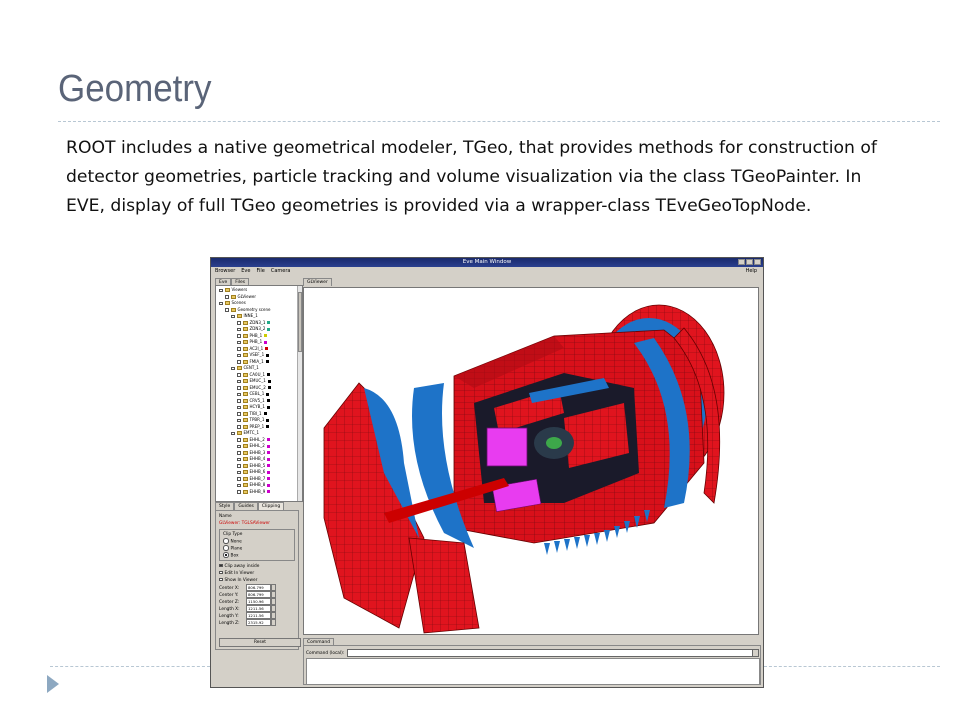 The image size is (960, 720). What do you see at coordinates (299, 393) in the screenshot?
I see `tree-scrollbar` at bounding box center [299, 393].